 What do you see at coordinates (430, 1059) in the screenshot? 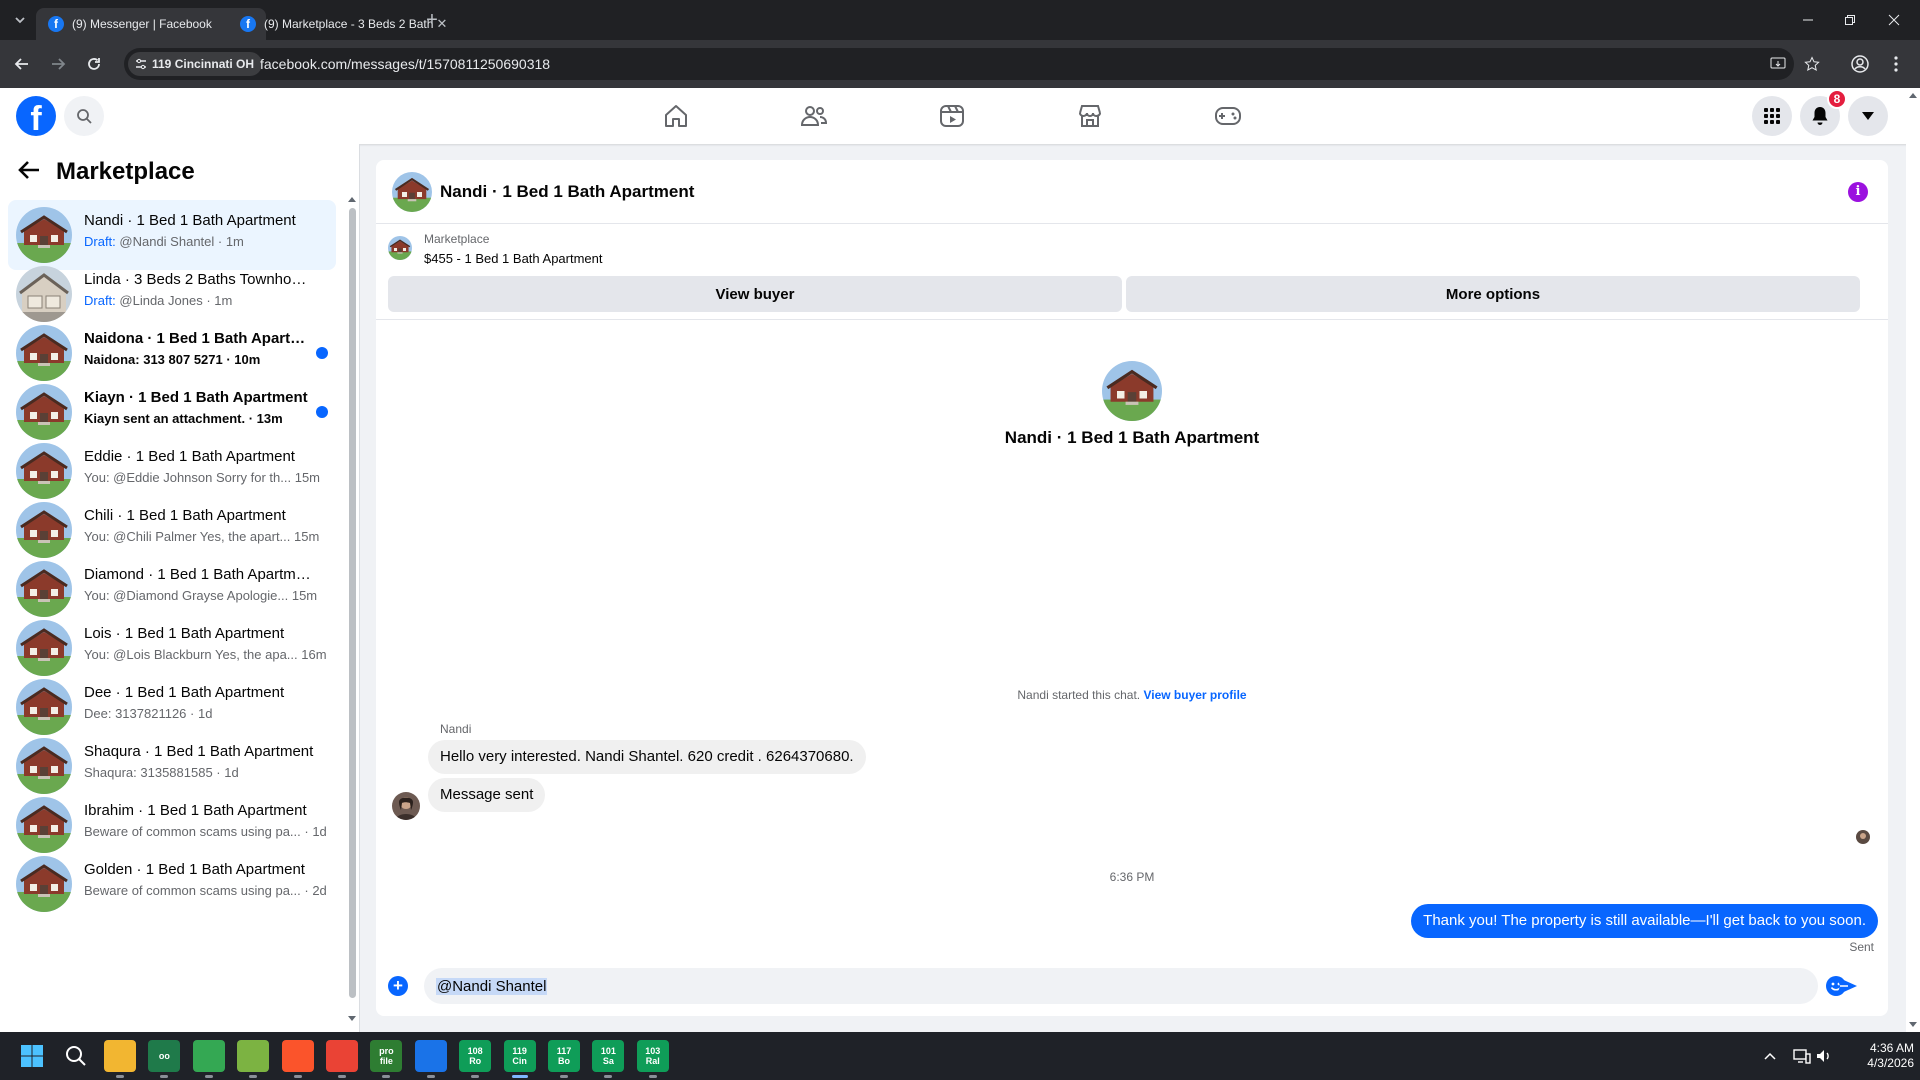
I see `circle-app-icon` at bounding box center [430, 1059].